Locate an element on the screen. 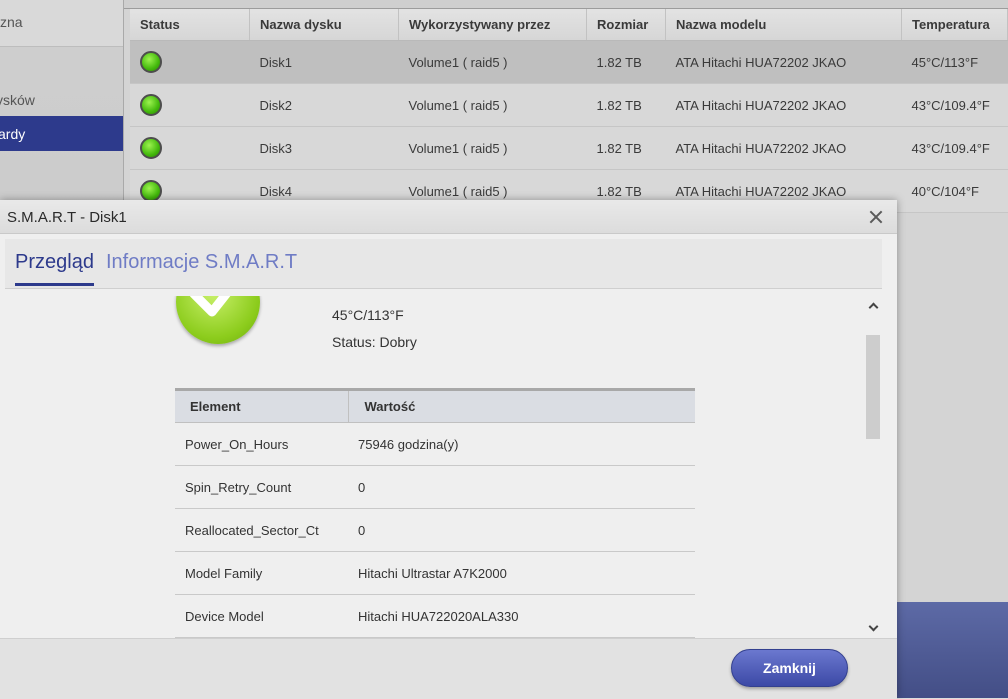 Image resolution: width=1008 pixels, height=699 pixels. sidebar-item-label: ysków is located at coordinates (17, 100).